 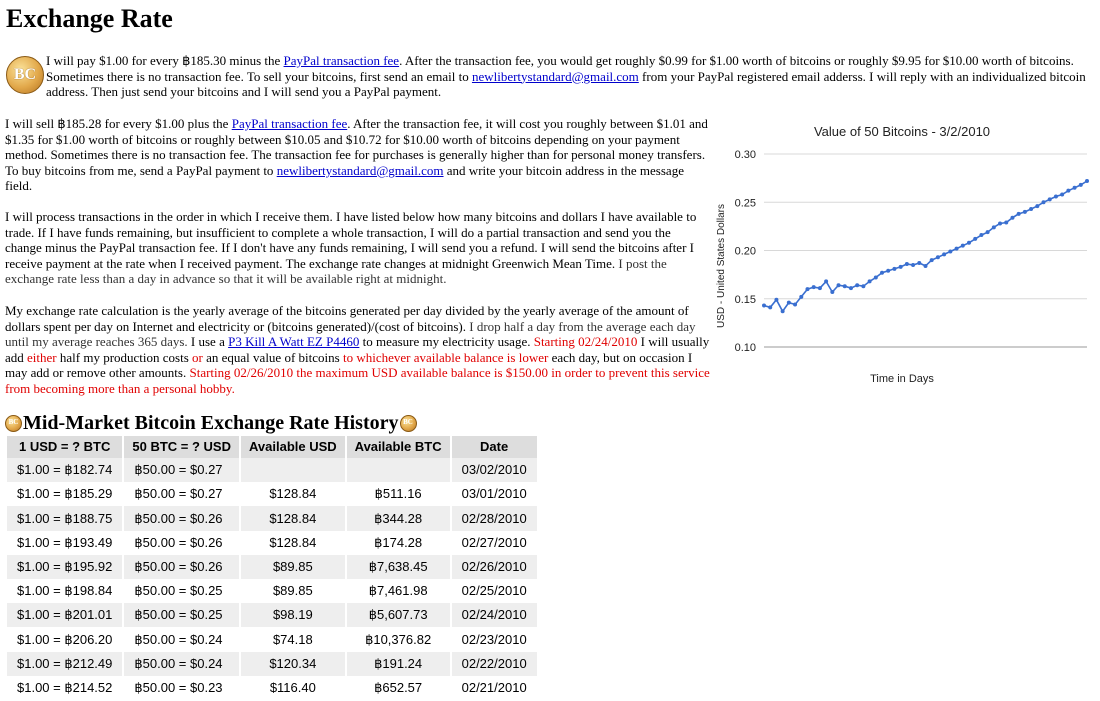 What do you see at coordinates (65, 639) in the screenshot?
I see `cell-usd-btc: $1.00 = ฿206.20` at bounding box center [65, 639].